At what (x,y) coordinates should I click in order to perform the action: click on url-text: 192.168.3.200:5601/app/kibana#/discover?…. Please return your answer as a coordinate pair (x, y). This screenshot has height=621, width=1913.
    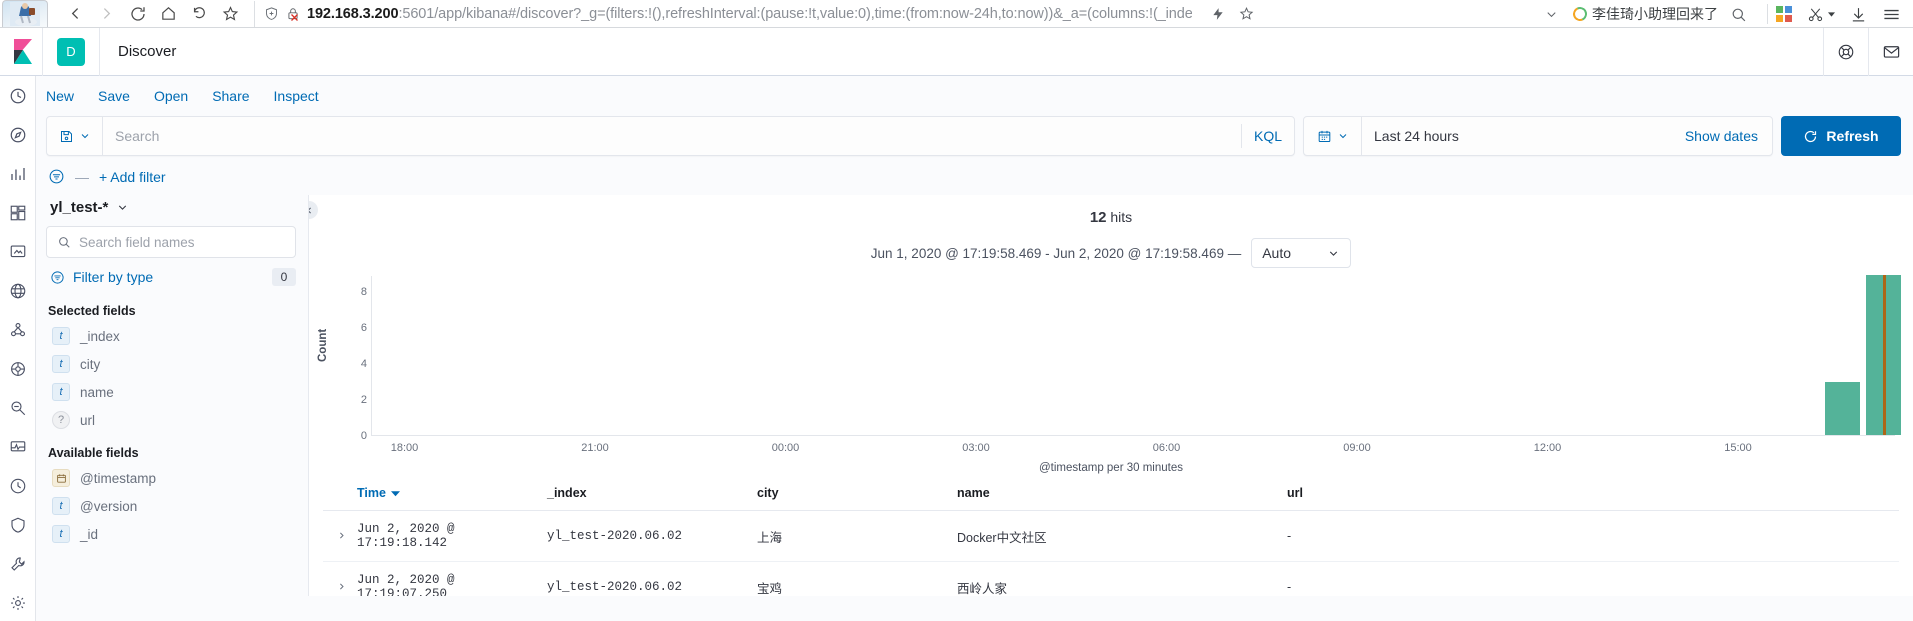
    Looking at the image, I should click on (749, 14).